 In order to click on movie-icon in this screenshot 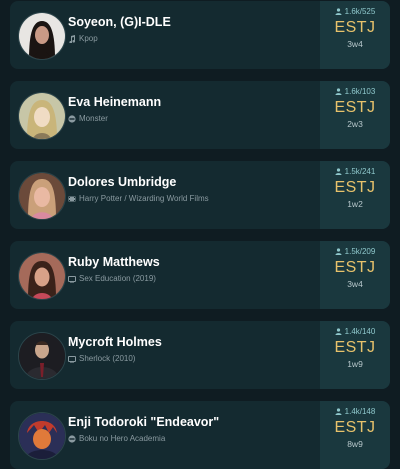, I will do `click(72, 199)`.